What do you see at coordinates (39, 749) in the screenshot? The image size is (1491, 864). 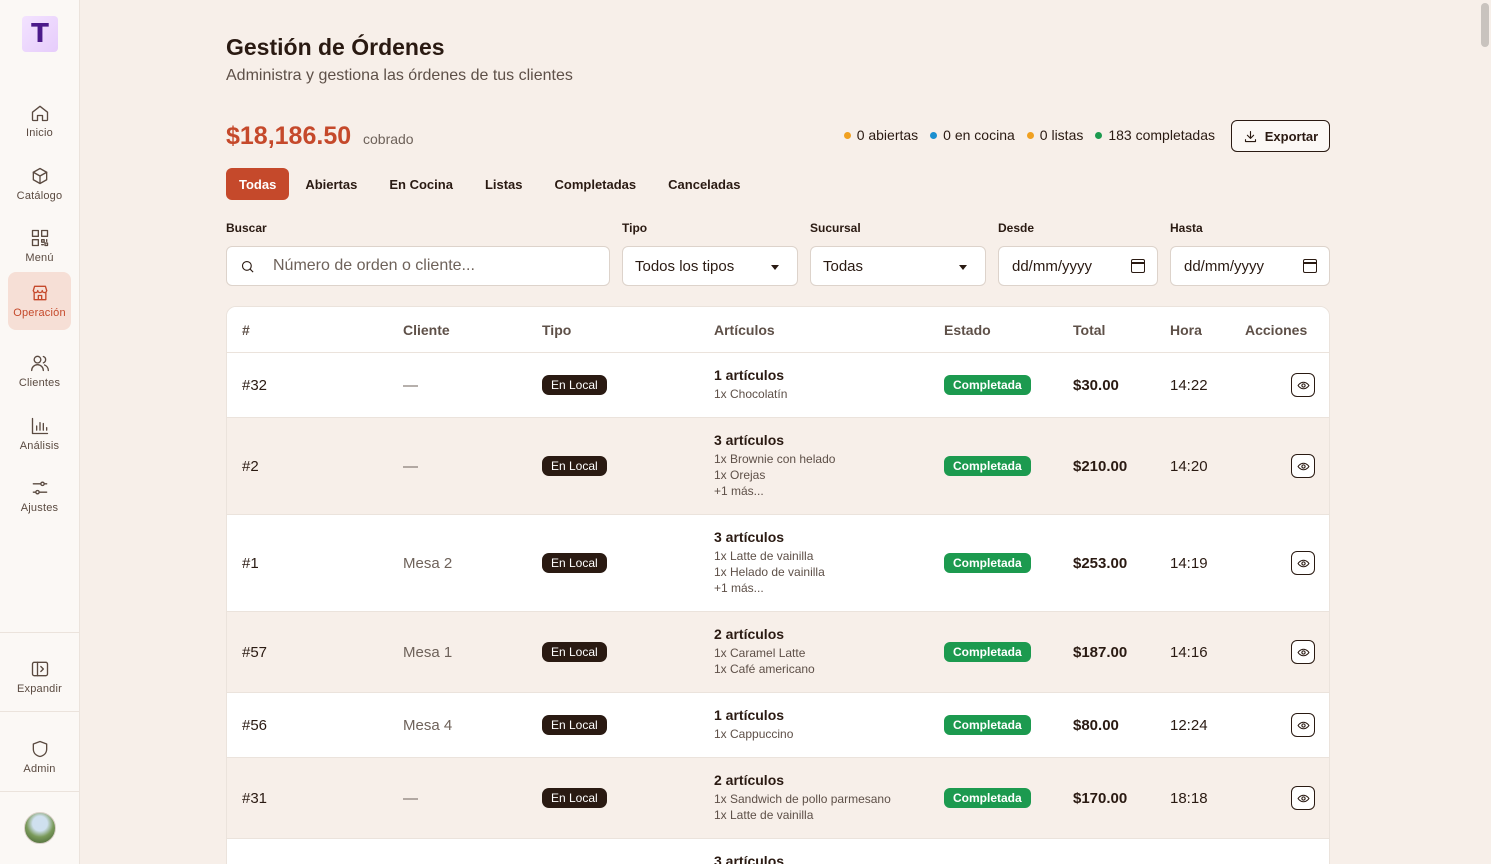 I see `shield-icon` at bounding box center [39, 749].